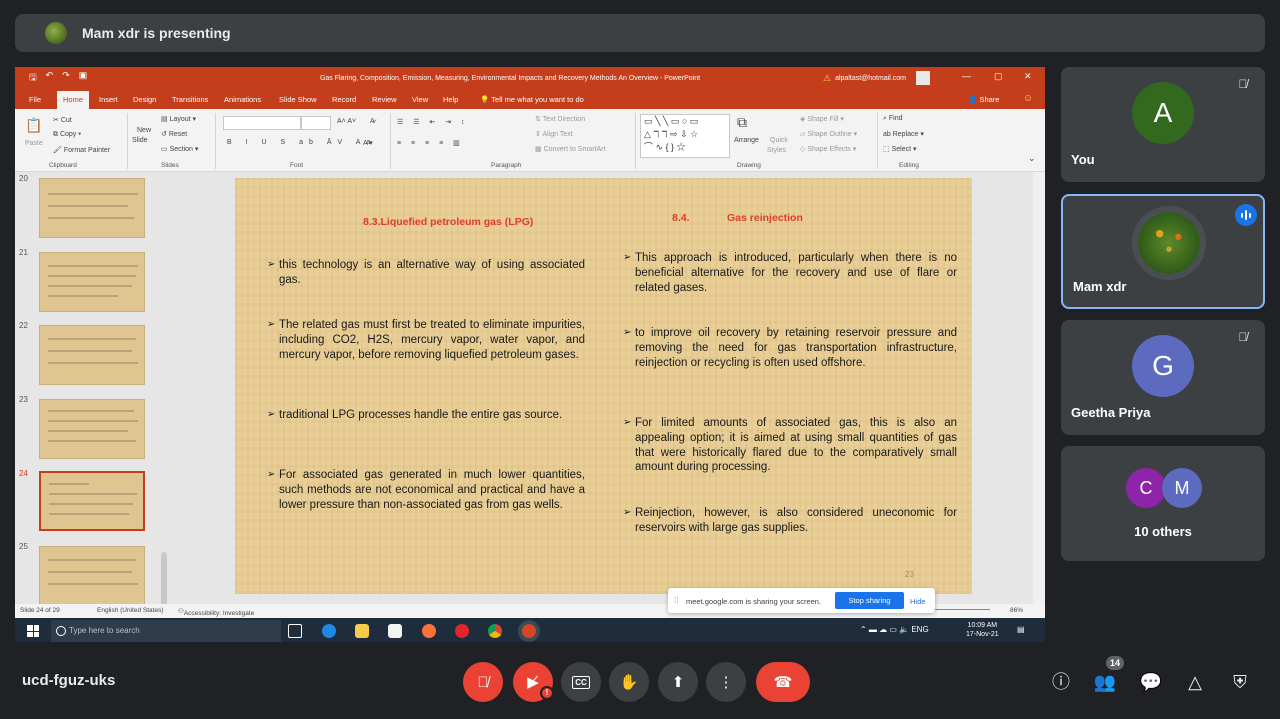 The height and width of the screenshot is (719, 1280). What do you see at coordinates (216, 612) in the screenshot?
I see `accessibility-status: ⚇ Accessibility: Investigate` at bounding box center [216, 612].